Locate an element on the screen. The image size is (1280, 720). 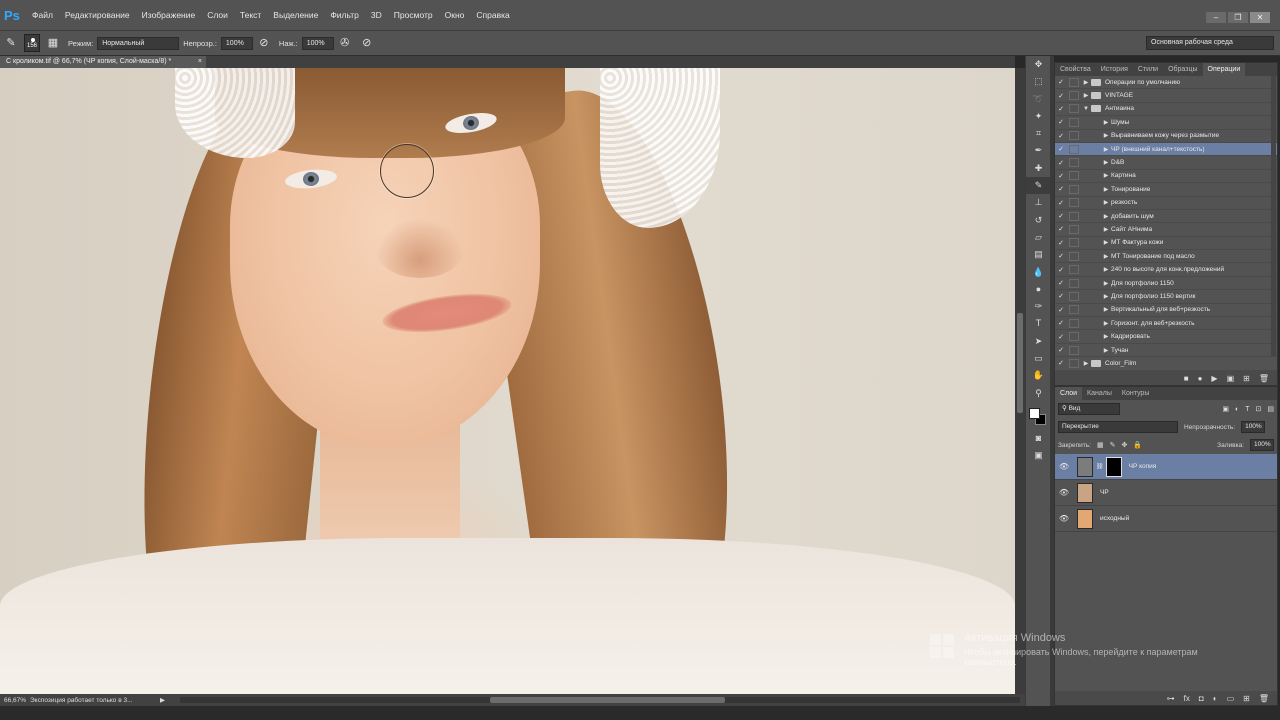
play-icon: ▶ is located at coordinates (1214, 378).